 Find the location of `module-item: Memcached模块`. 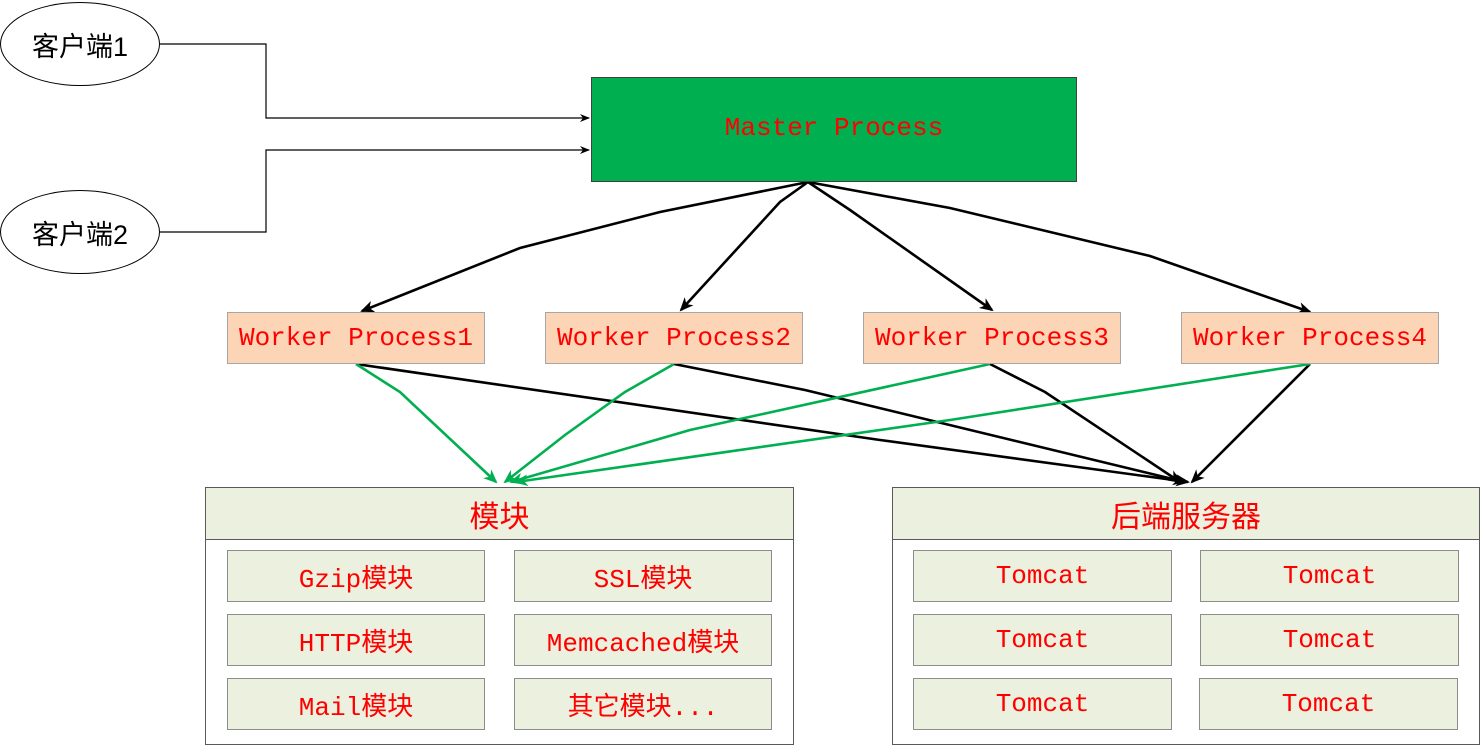

module-item: Memcached模块 is located at coordinates (643, 640).